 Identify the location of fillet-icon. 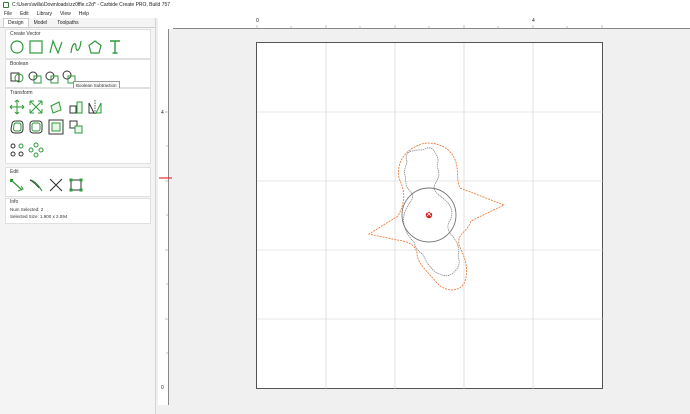
(36, 127).